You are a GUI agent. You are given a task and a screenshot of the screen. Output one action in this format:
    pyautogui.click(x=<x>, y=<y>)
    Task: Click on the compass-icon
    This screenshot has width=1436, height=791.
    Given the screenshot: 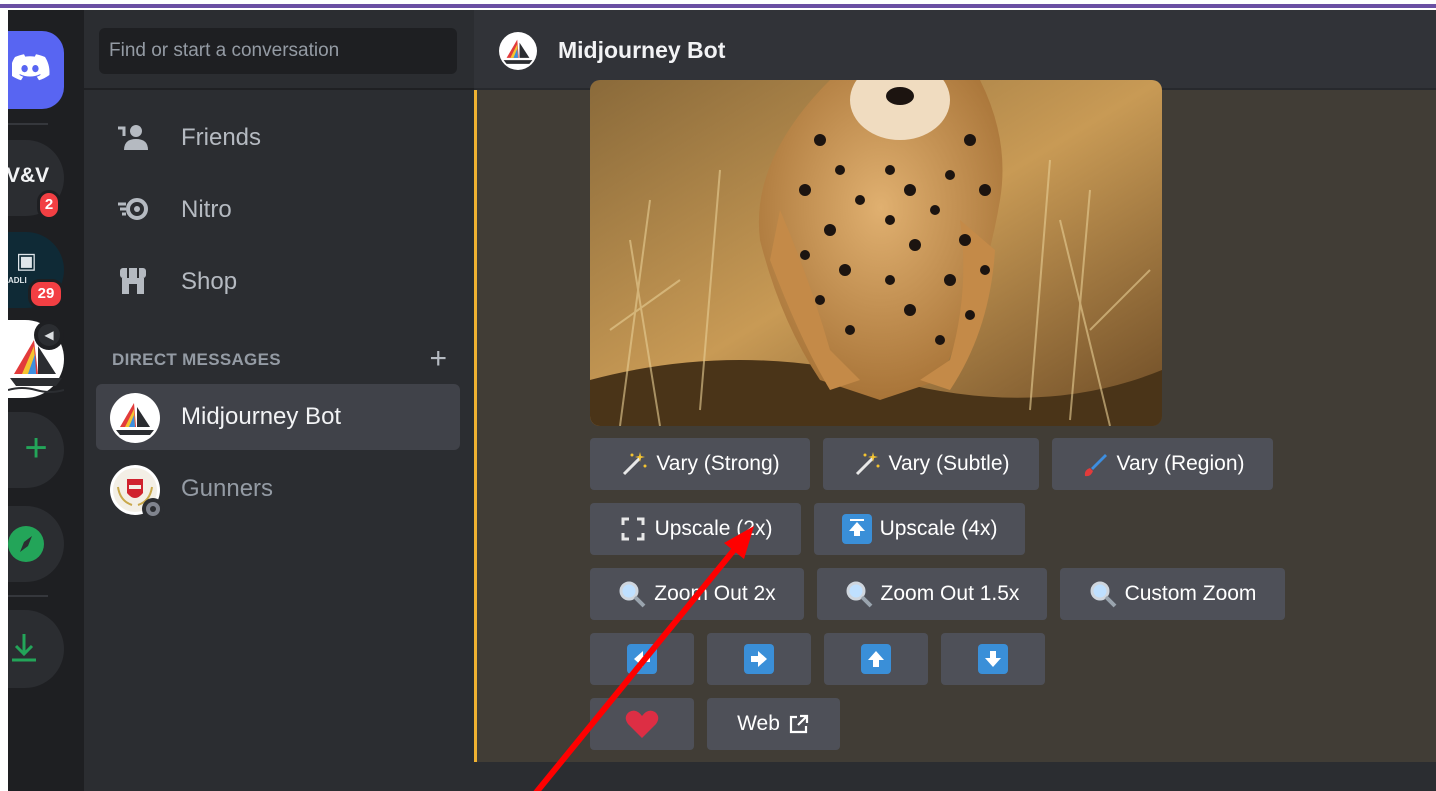 What is the action you would take?
    pyautogui.click(x=26, y=544)
    